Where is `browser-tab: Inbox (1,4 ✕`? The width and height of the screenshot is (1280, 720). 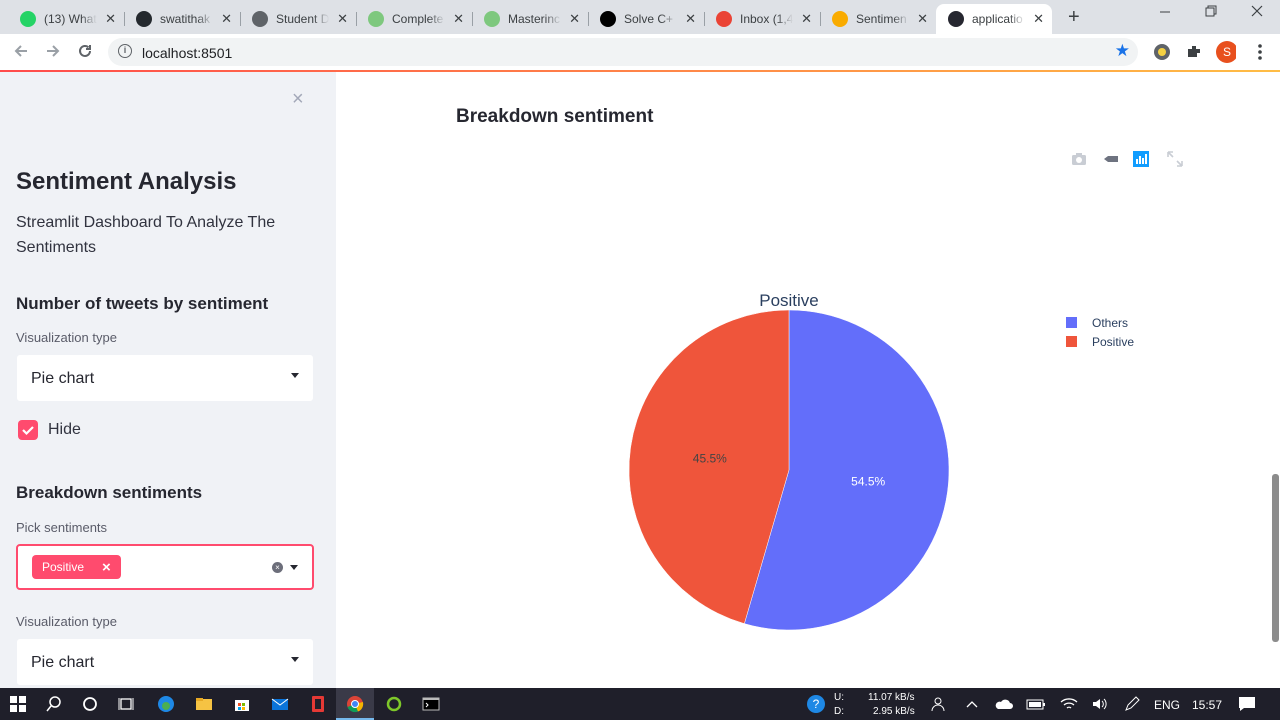 browser-tab: Inbox (1,4 ✕ is located at coordinates (762, 19).